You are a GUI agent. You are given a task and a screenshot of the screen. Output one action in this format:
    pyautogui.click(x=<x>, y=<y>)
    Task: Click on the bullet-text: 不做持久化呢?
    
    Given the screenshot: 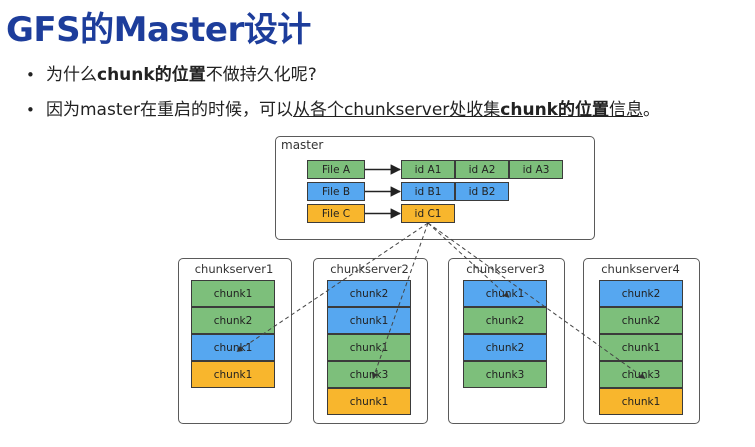 What is the action you would take?
    pyautogui.click(x=261, y=75)
    